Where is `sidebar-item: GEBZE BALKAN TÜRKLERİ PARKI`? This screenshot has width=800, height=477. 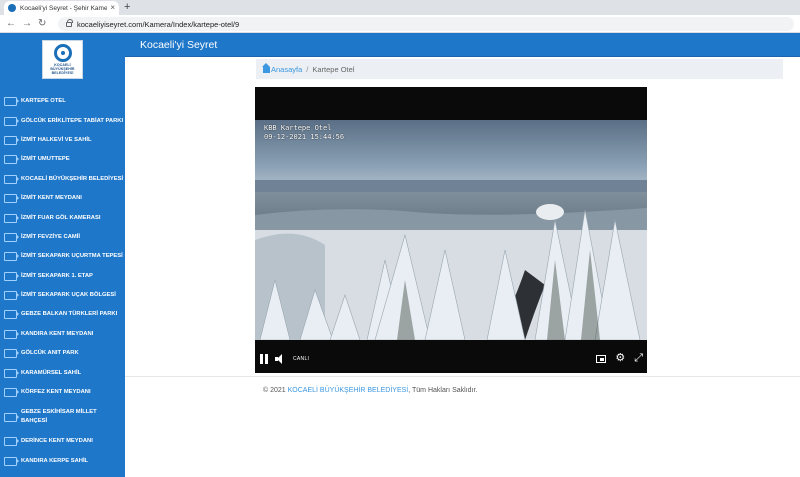
sidebar-item: GEBZE BALKAN TÜRKLERİ PARKI is located at coordinates (62, 314).